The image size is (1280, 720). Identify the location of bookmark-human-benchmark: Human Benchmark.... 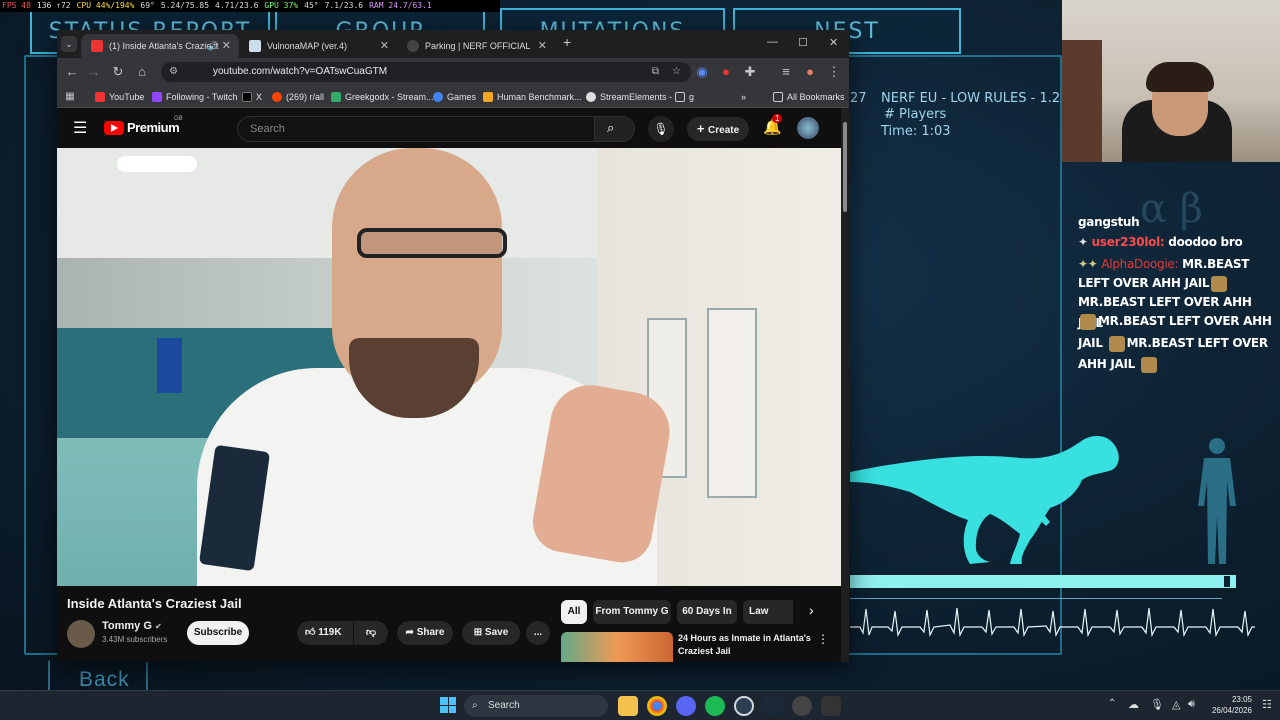
(532, 97).